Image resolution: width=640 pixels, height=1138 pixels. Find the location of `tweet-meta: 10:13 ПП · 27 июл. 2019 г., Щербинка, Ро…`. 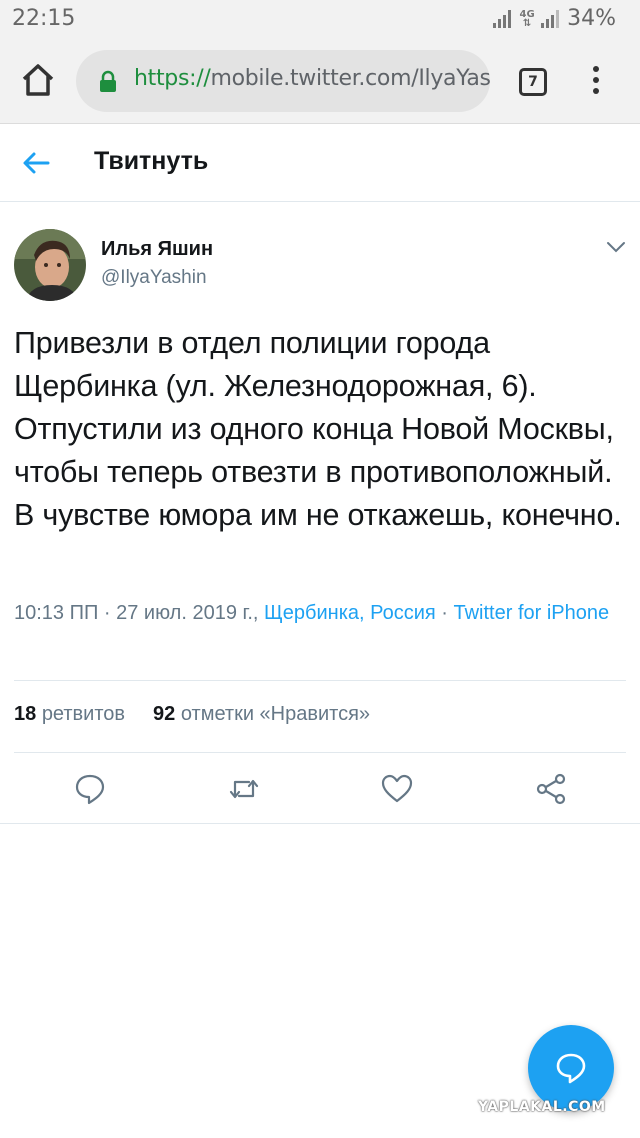

tweet-meta: 10:13 ПП · 27 июл. 2019 г., Щербинка, Ро… is located at coordinates (320, 613).